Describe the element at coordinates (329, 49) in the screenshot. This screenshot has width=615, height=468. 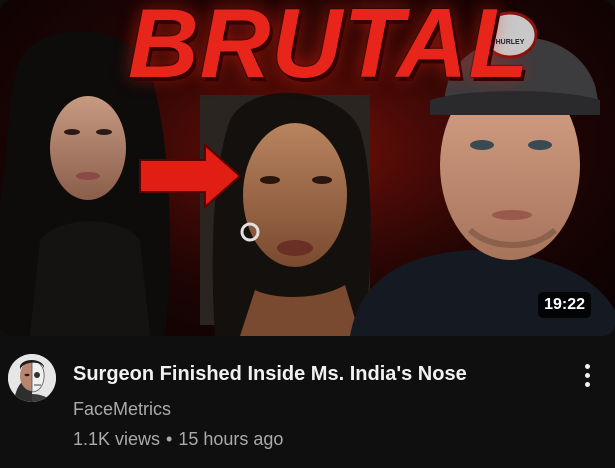
I see `thumbnail-overlay-title: BRUTAL` at that location.